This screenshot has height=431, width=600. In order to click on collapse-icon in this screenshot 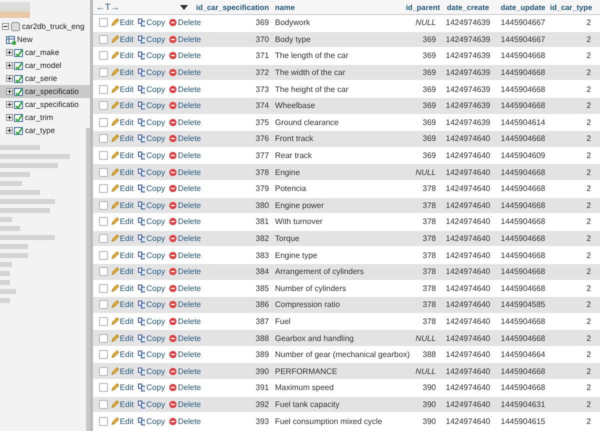, I will do `click(5, 26)`.